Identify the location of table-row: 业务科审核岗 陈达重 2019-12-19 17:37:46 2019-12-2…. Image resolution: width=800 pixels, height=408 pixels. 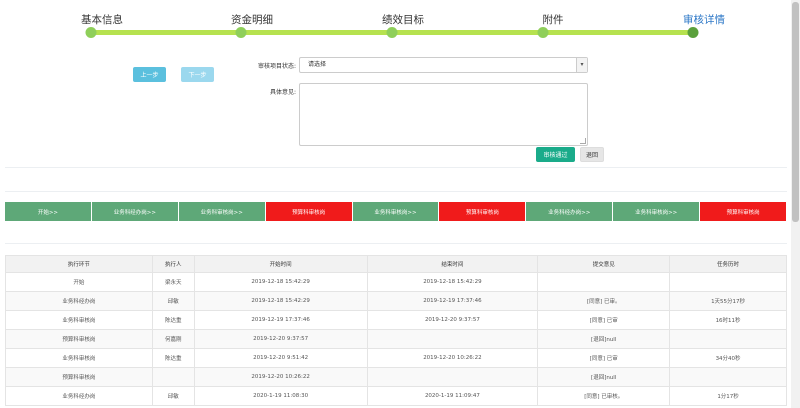
(396, 320).